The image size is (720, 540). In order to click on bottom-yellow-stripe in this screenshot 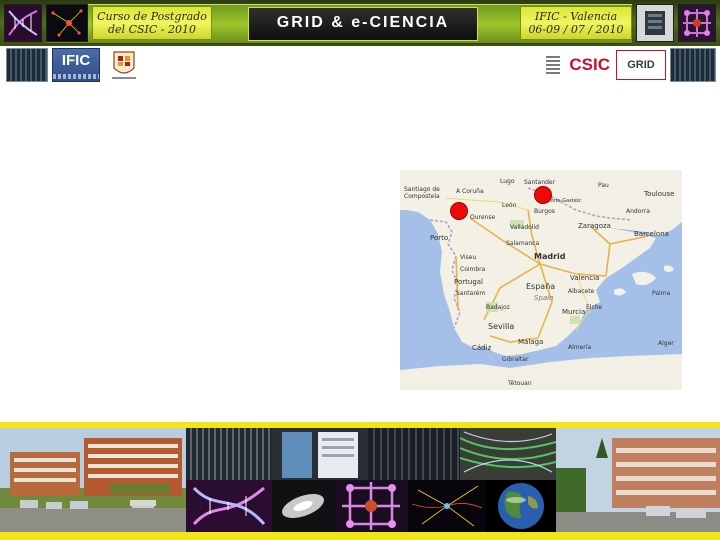, I will do `click(360, 536)`.